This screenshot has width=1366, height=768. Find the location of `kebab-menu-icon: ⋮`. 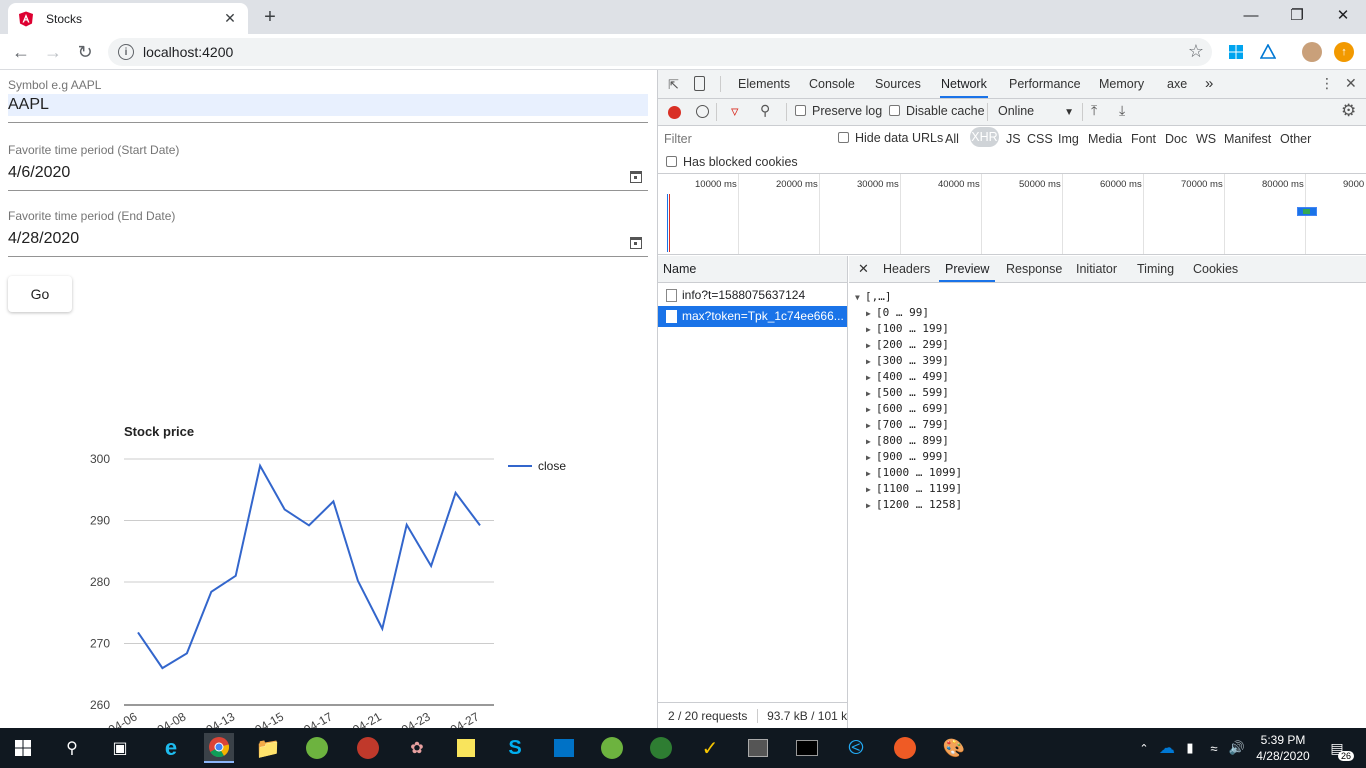

kebab-menu-icon: ⋮ is located at coordinates (1327, 83).